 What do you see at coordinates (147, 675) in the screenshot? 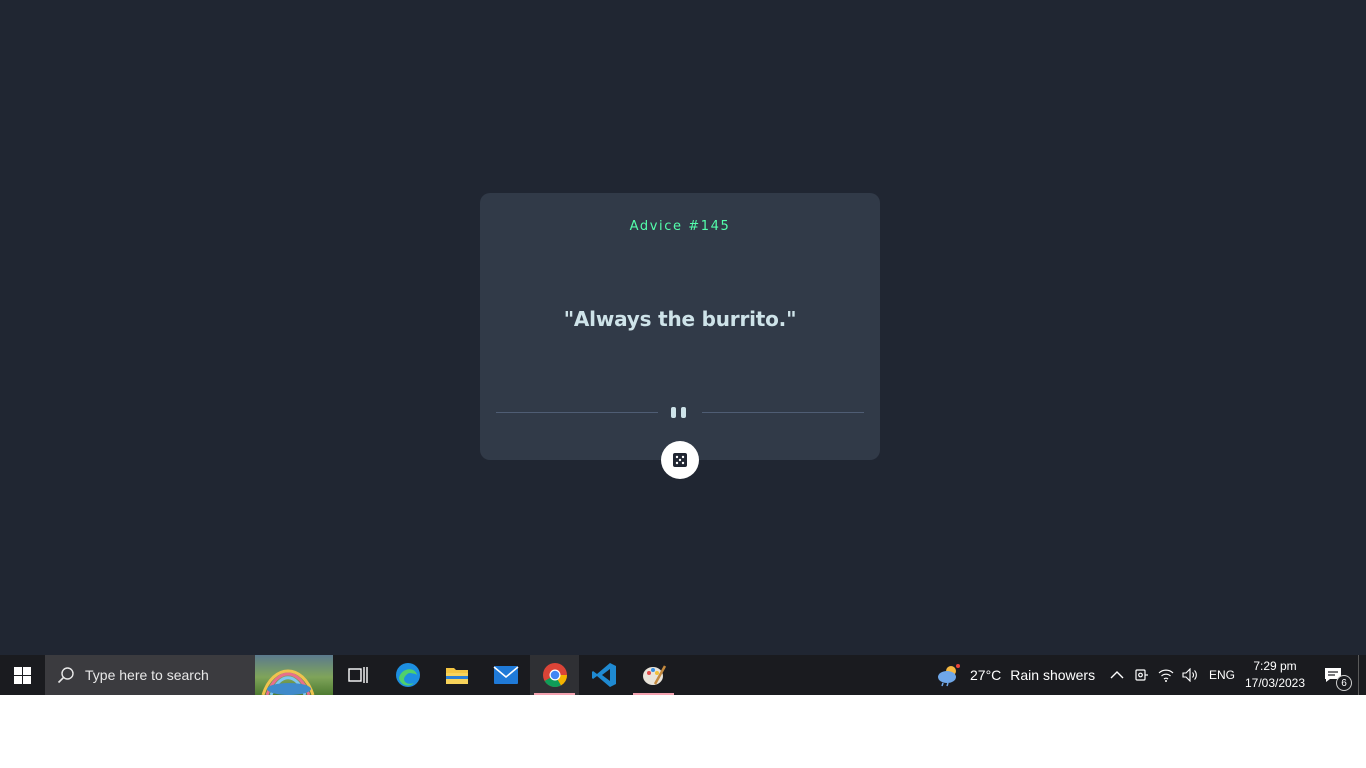
I see `search-placeholder: Type here to search` at bounding box center [147, 675].